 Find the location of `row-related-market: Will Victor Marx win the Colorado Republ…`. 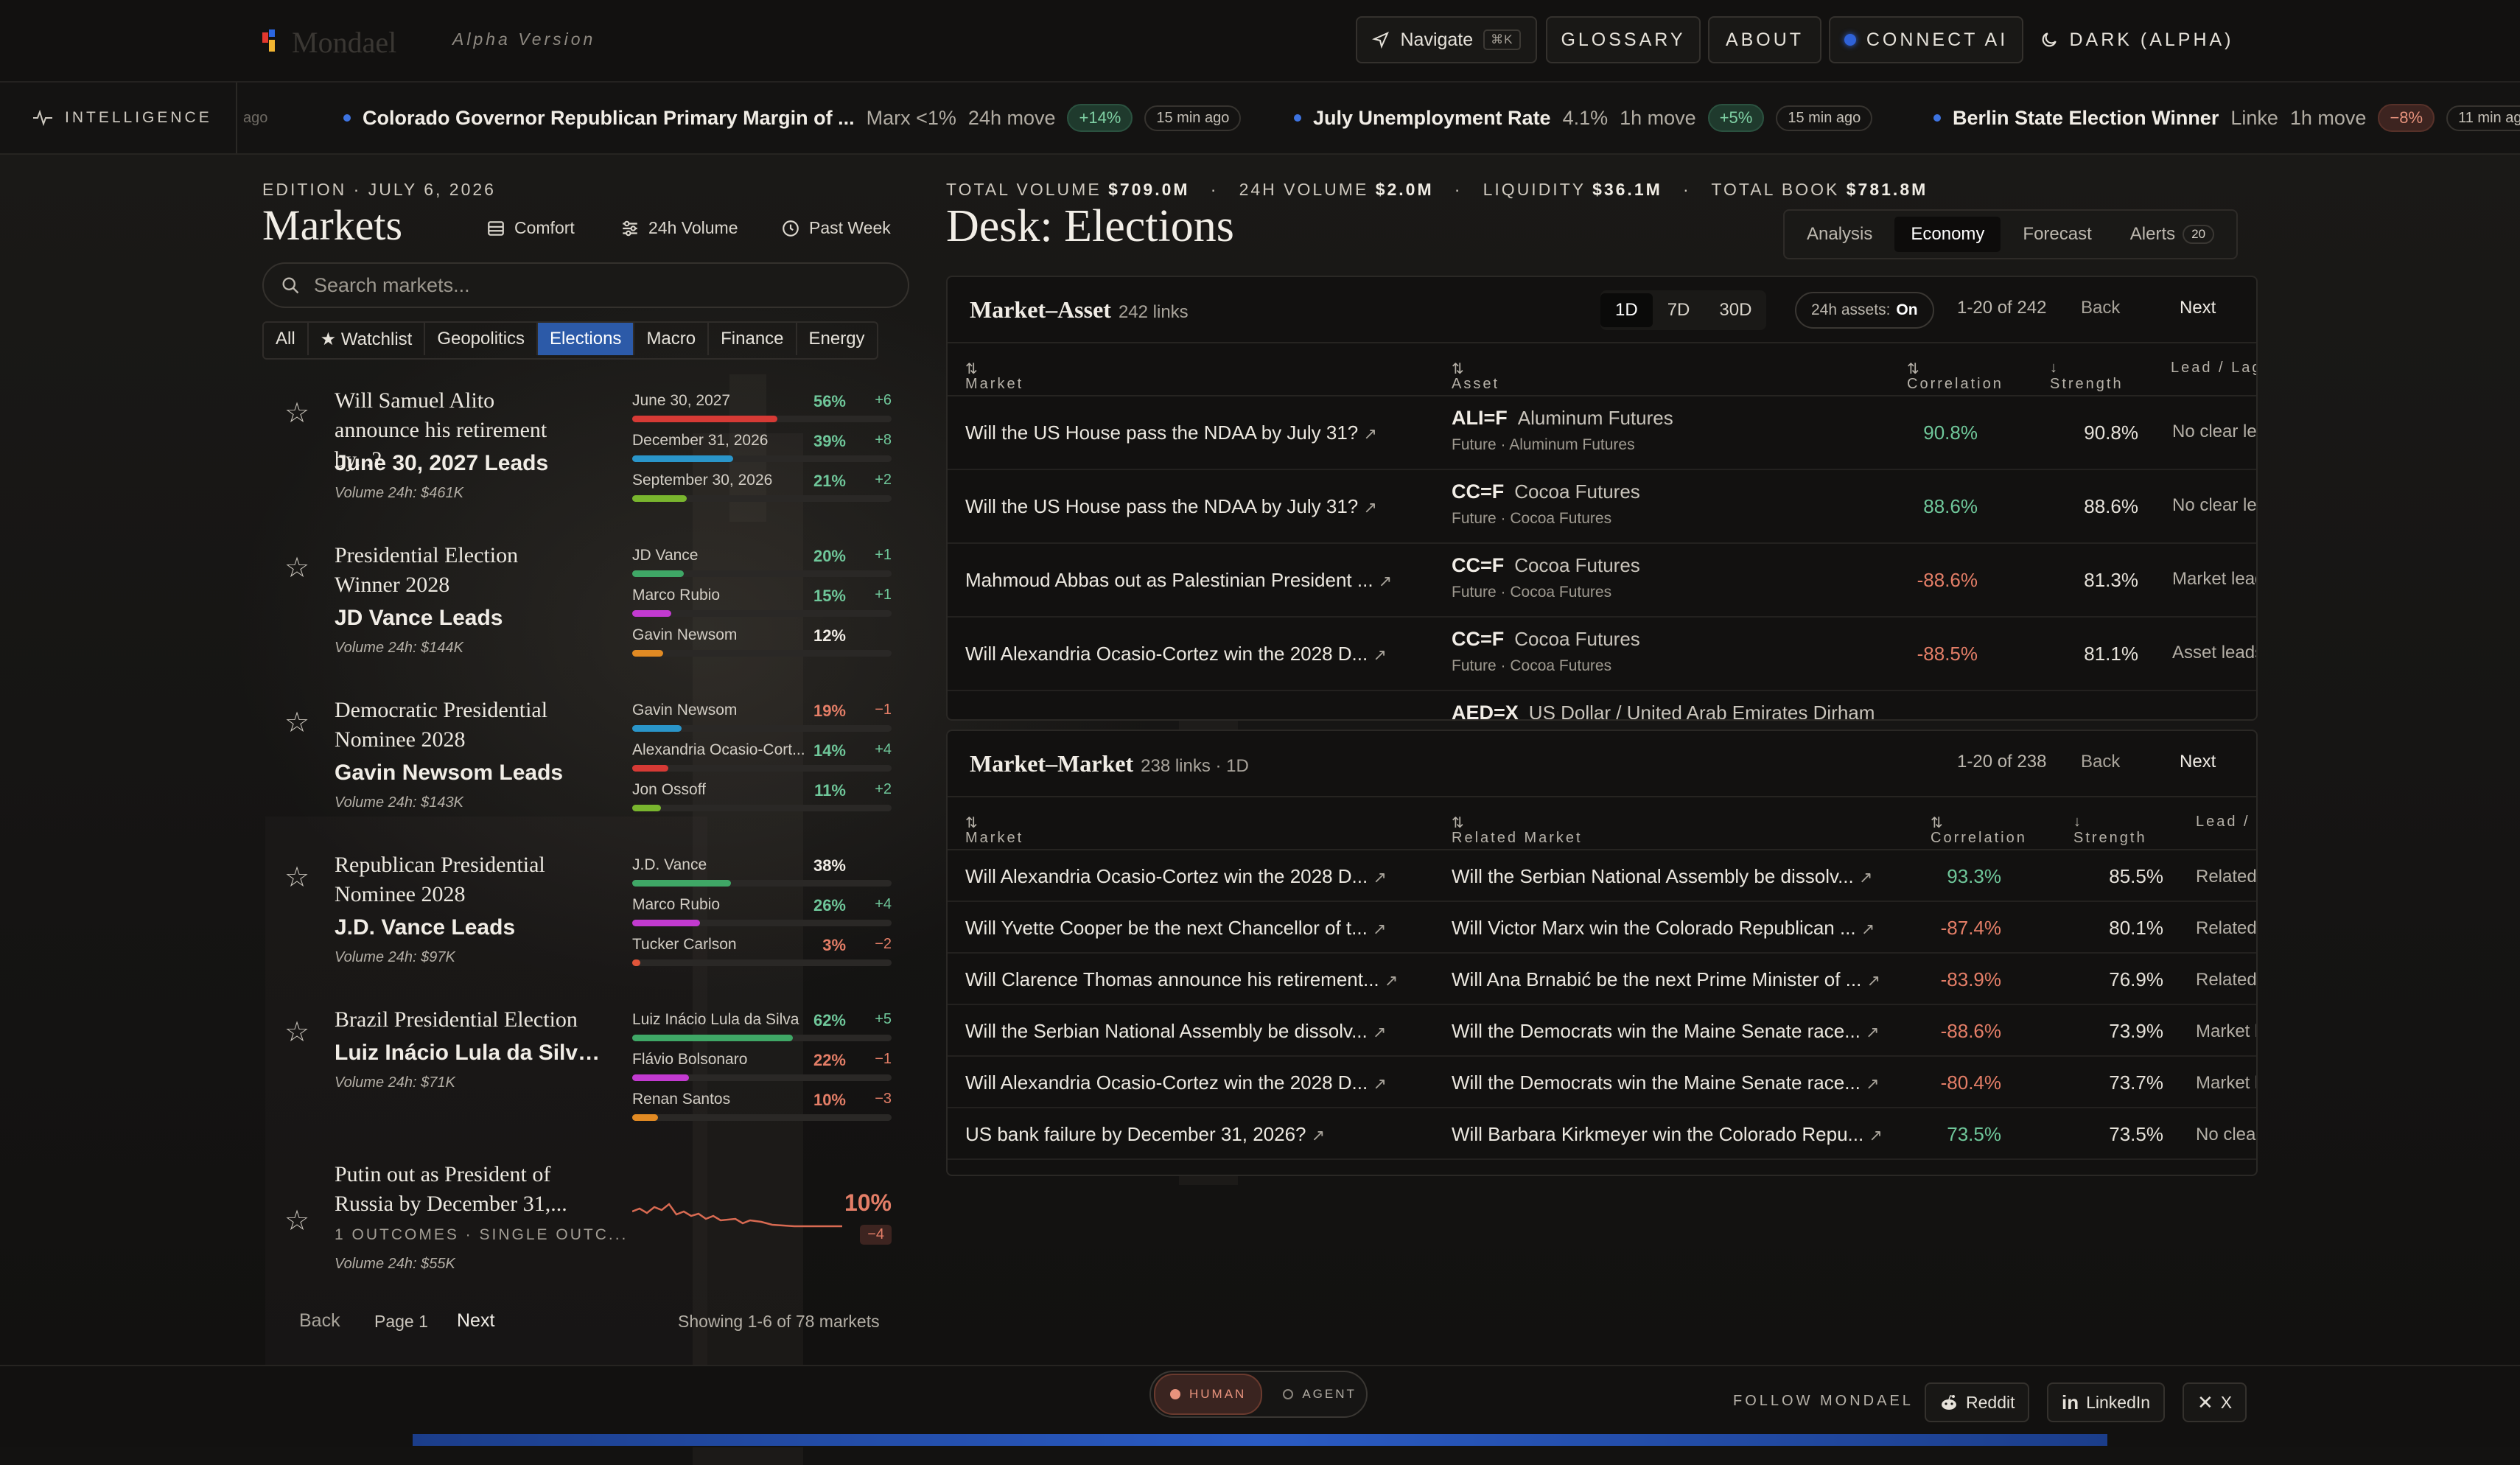

row-related-market: Will Victor Marx win the Colorado Republ… is located at coordinates (1680, 928).